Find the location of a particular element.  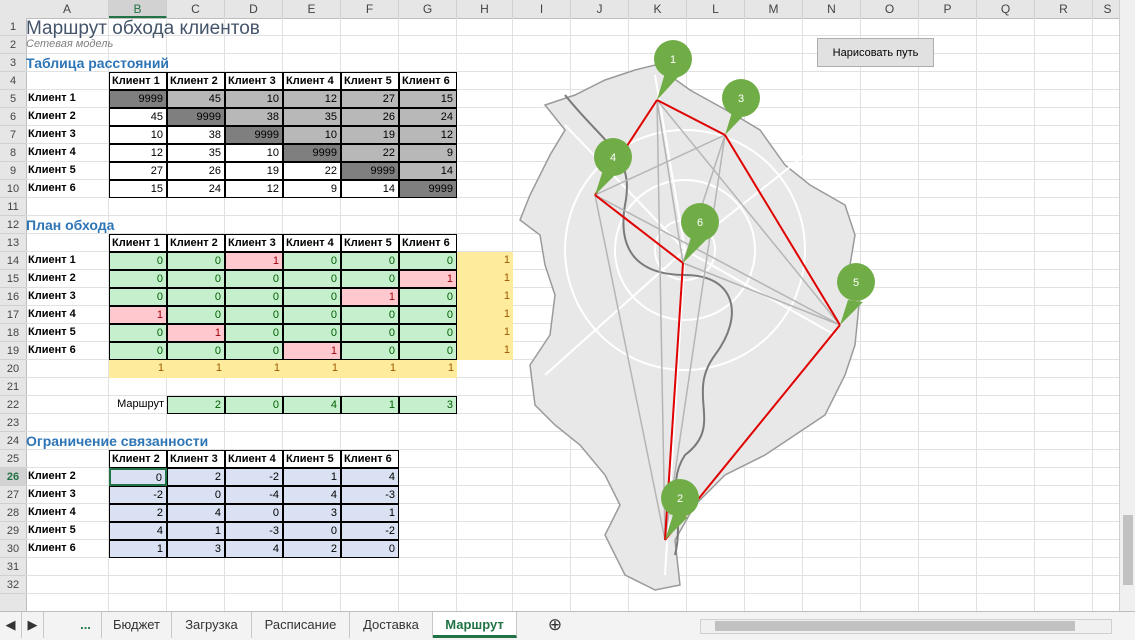

distance-cell: 38 is located at coordinates (254, 117).